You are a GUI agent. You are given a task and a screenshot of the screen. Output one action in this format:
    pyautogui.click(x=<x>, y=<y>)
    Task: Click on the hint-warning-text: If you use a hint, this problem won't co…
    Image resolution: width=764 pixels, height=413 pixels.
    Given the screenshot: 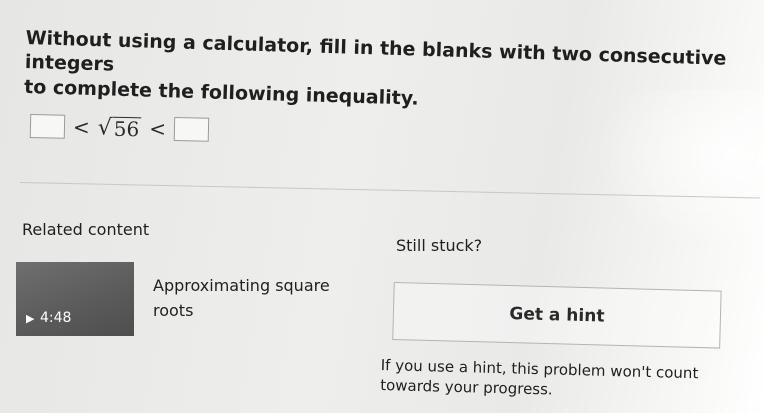 What is the action you would take?
    pyautogui.click(x=539, y=377)
    